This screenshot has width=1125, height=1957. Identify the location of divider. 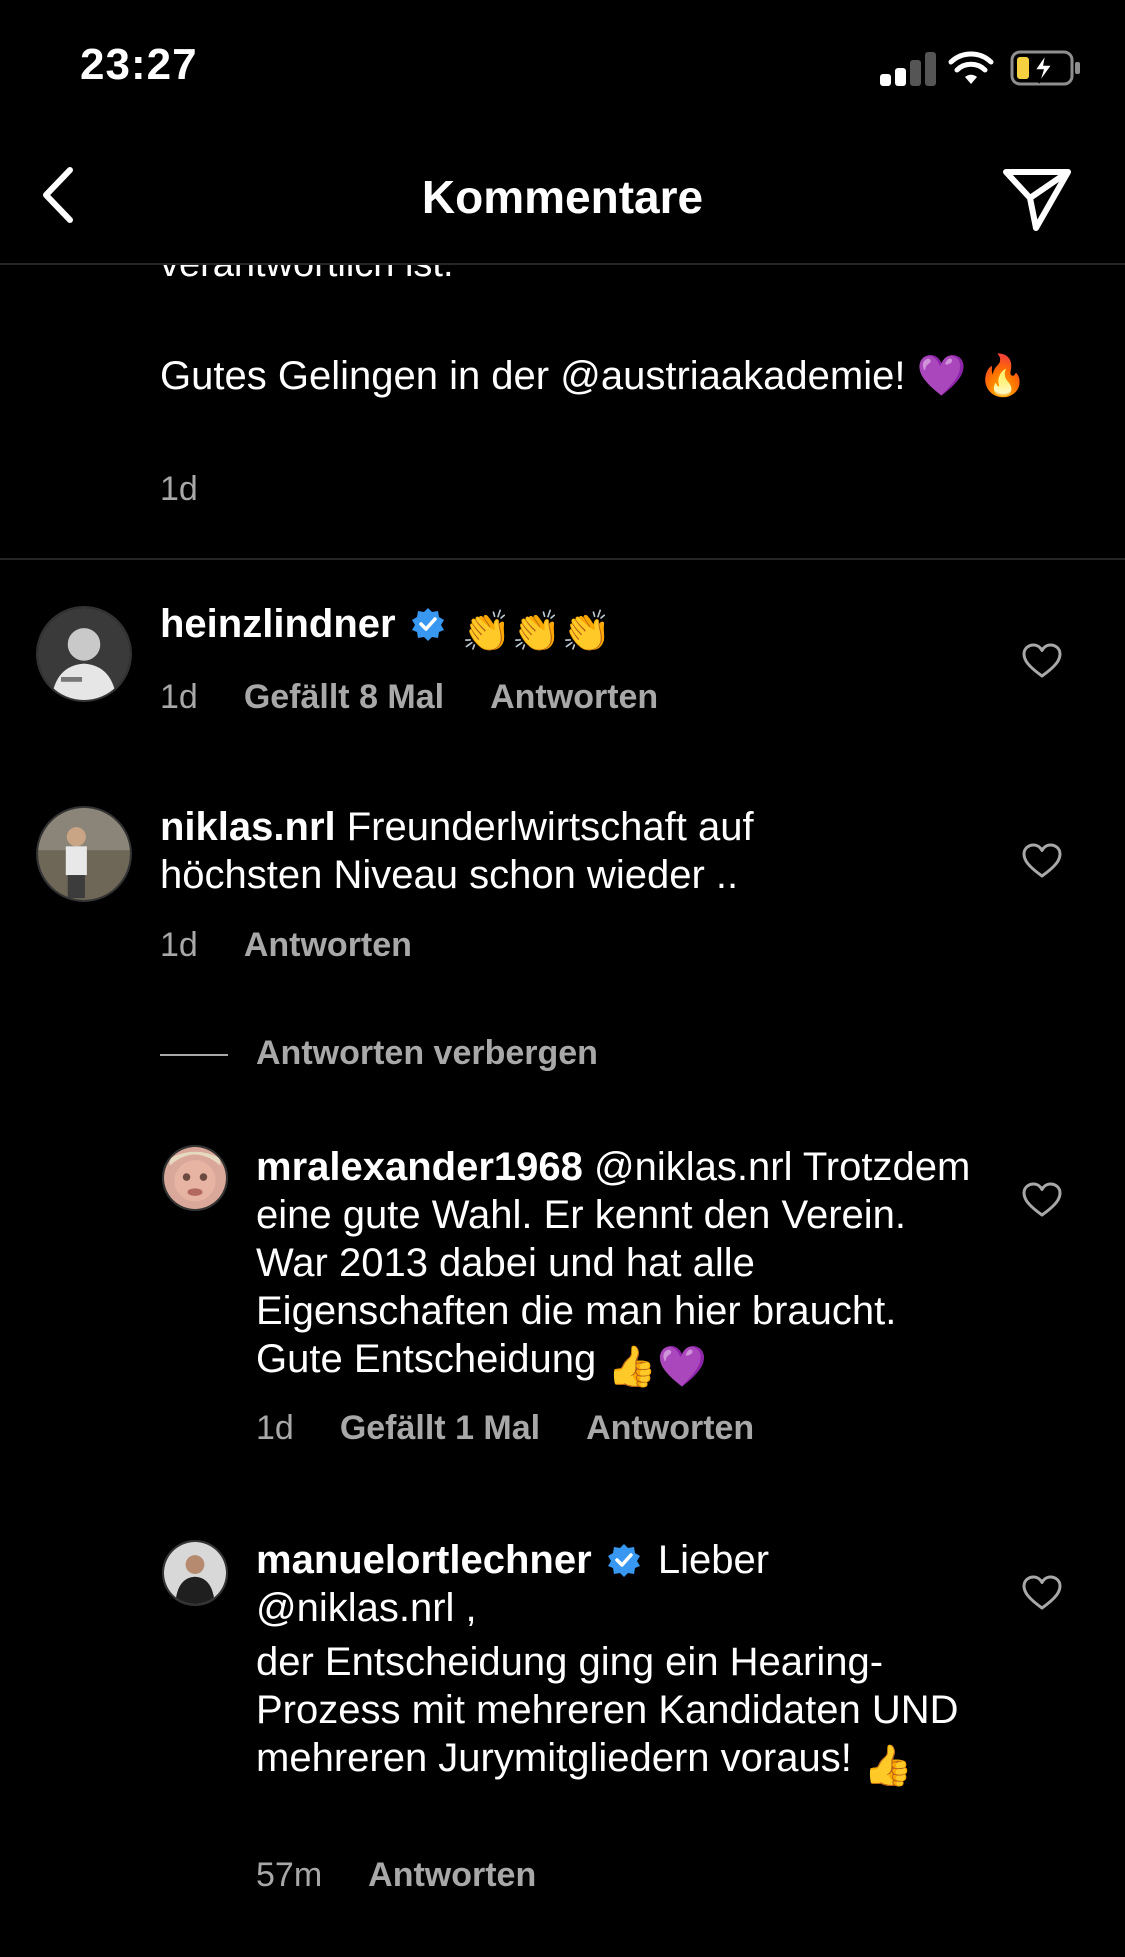
(562, 559).